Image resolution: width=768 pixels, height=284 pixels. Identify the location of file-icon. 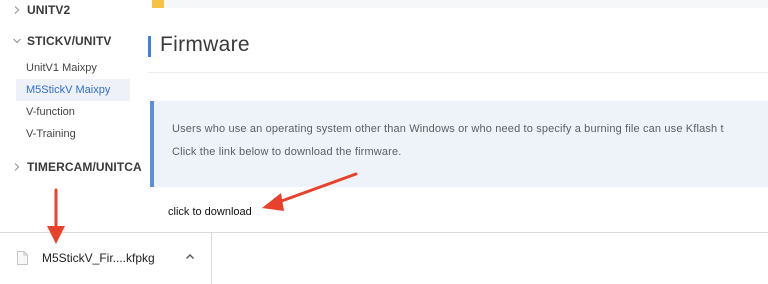
(22, 258).